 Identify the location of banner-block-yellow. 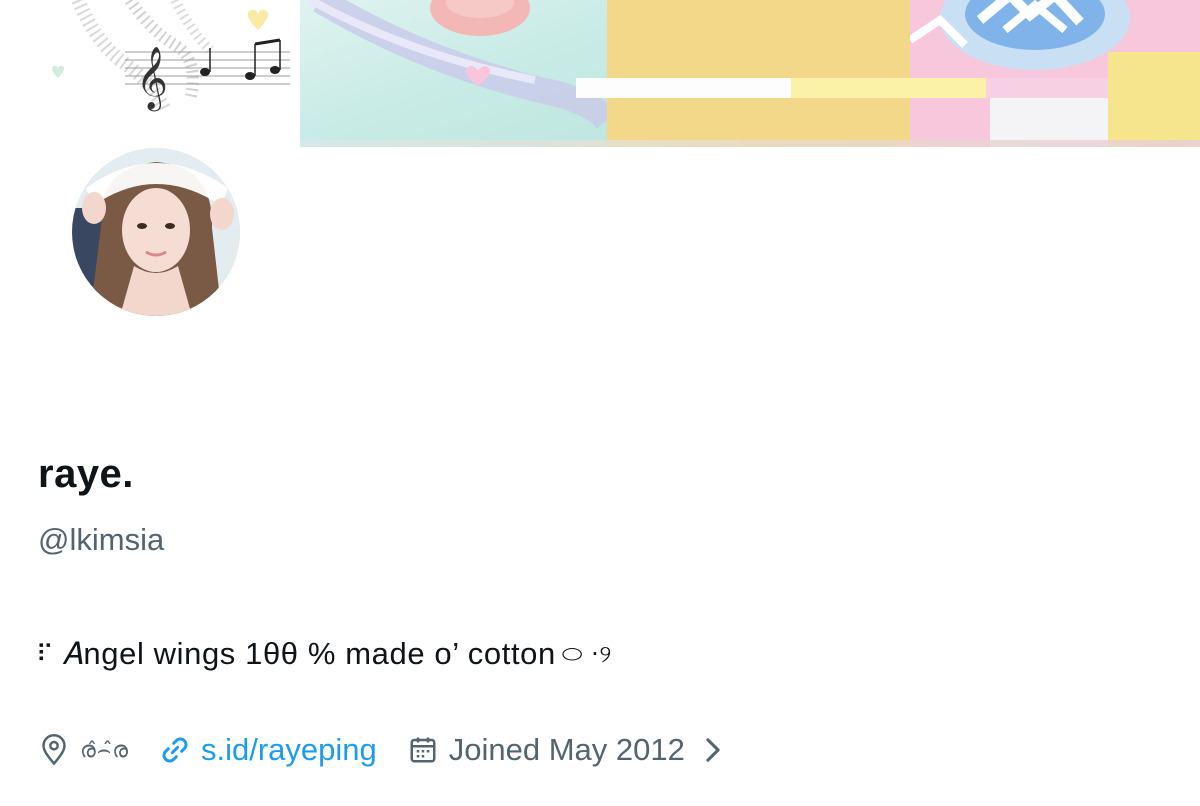
(1154, 99).